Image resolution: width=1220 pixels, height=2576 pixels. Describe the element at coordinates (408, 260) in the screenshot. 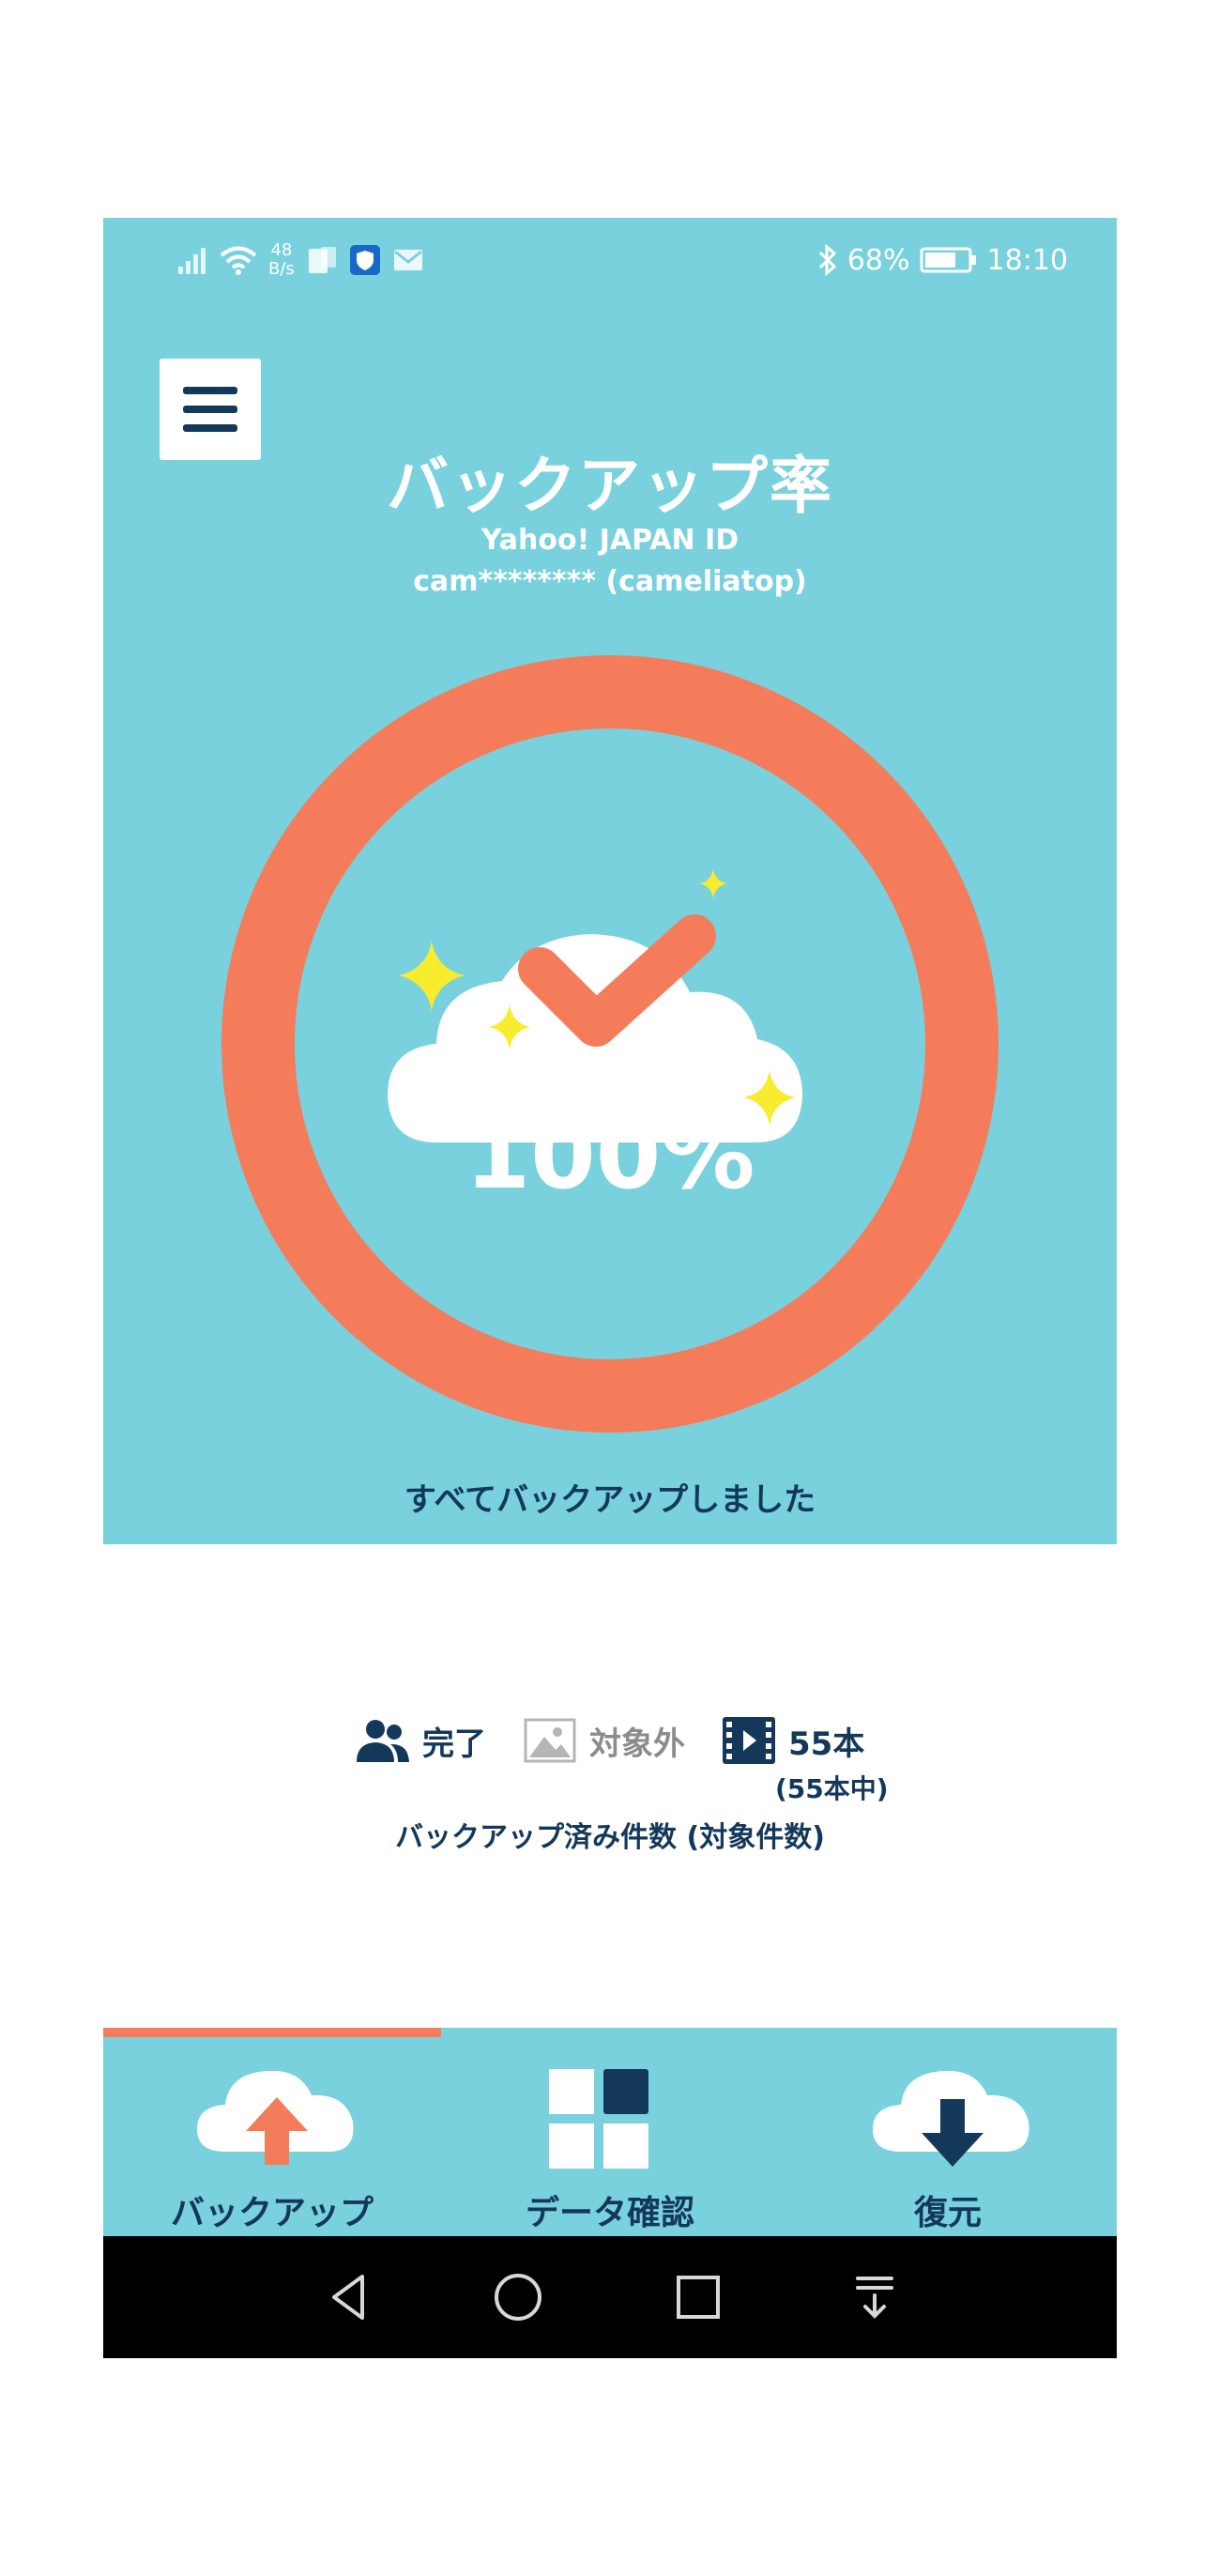

I see `mail-icon` at that location.